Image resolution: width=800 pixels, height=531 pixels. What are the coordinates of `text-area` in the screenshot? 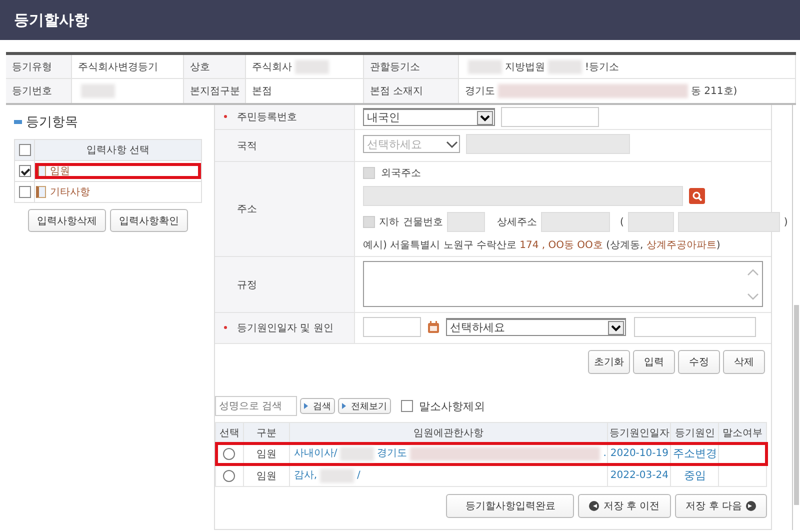 It's located at (563, 284).